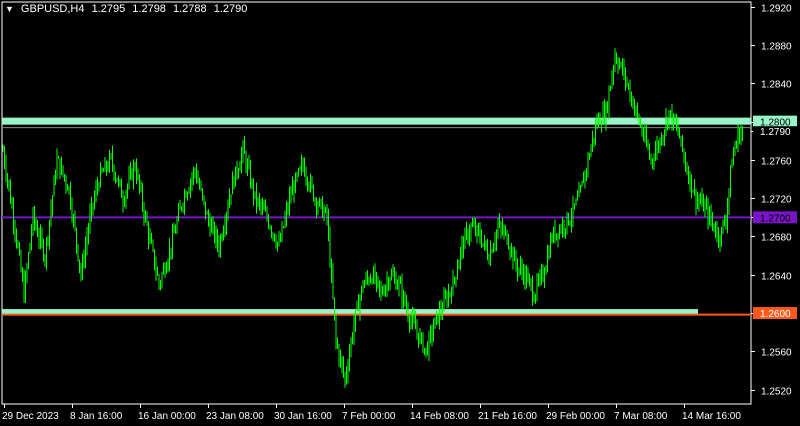 The image size is (800, 426). I want to click on price-tag-label: 1.2700, so click(775, 218).